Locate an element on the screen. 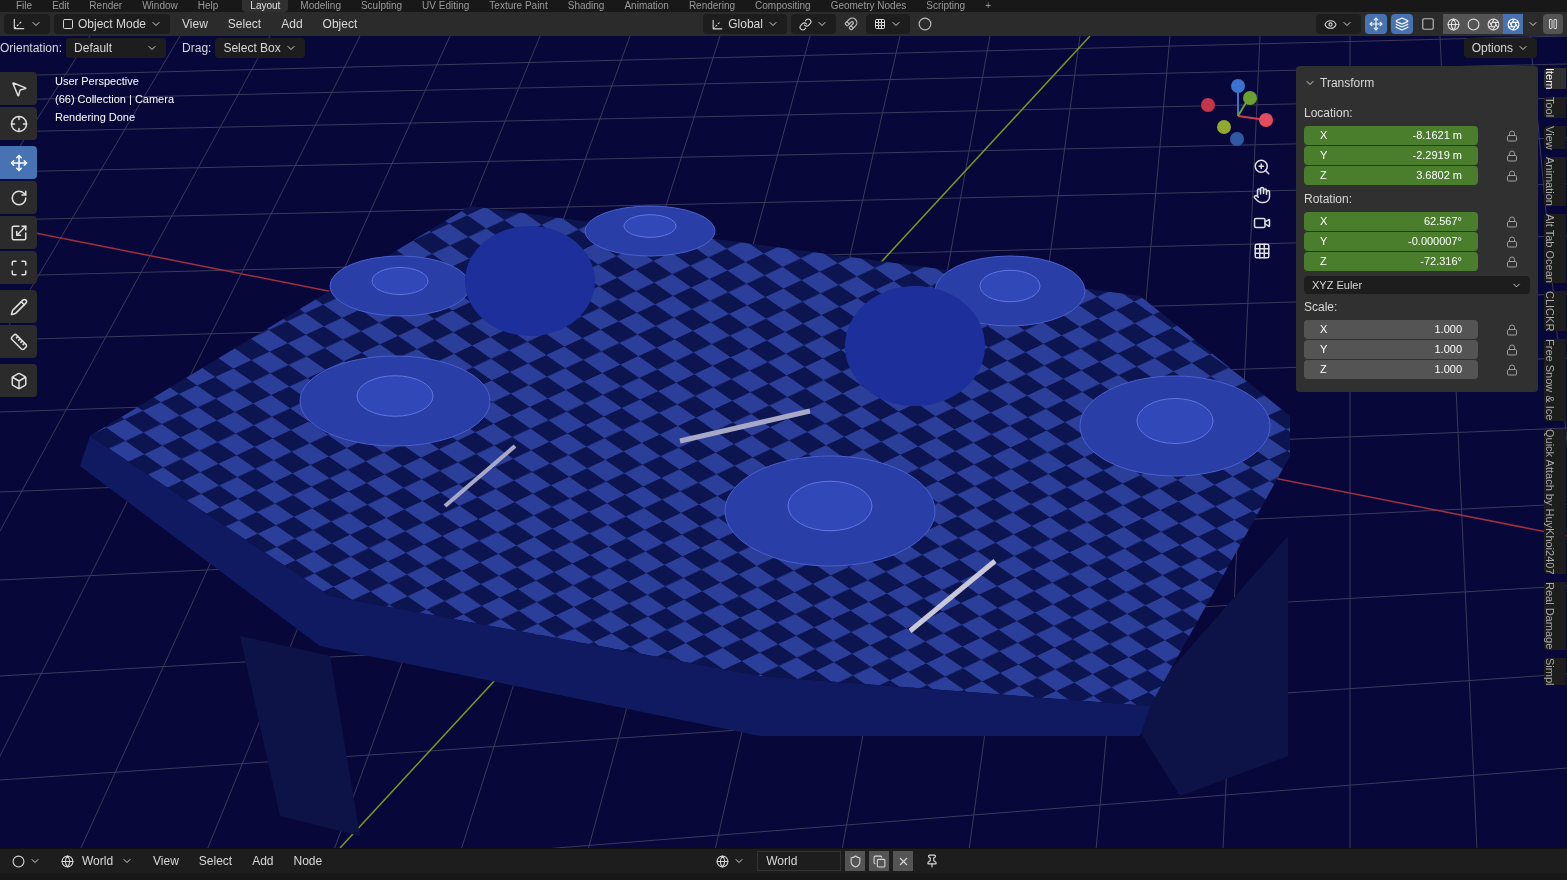 The image size is (1567, 880). grid-icon is located at coordinates (1262, 251).